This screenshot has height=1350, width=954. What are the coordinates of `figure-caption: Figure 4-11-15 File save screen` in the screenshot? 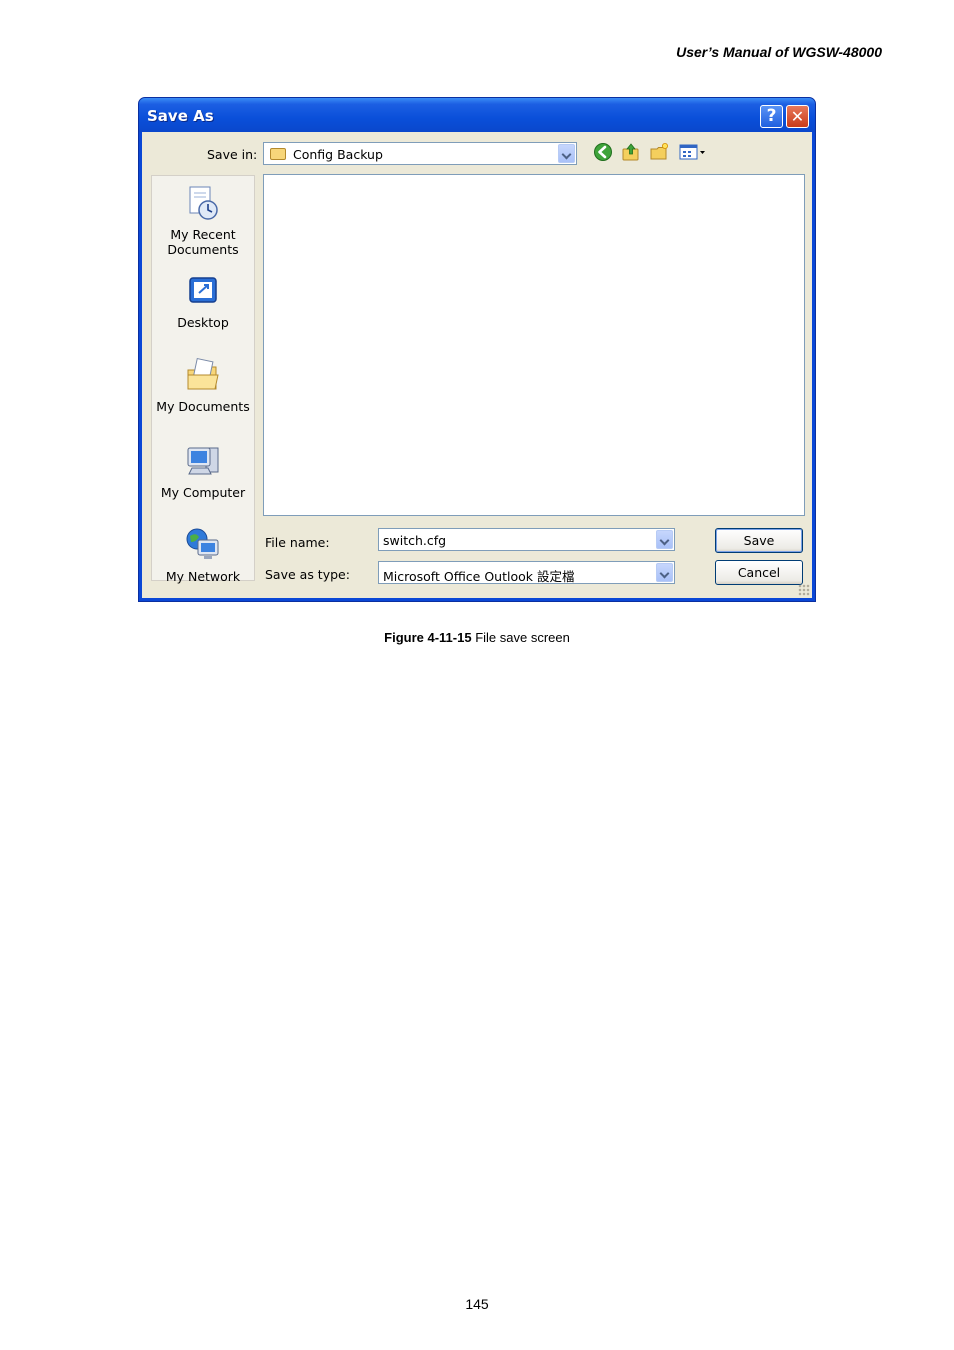 It's located at (477, 637).